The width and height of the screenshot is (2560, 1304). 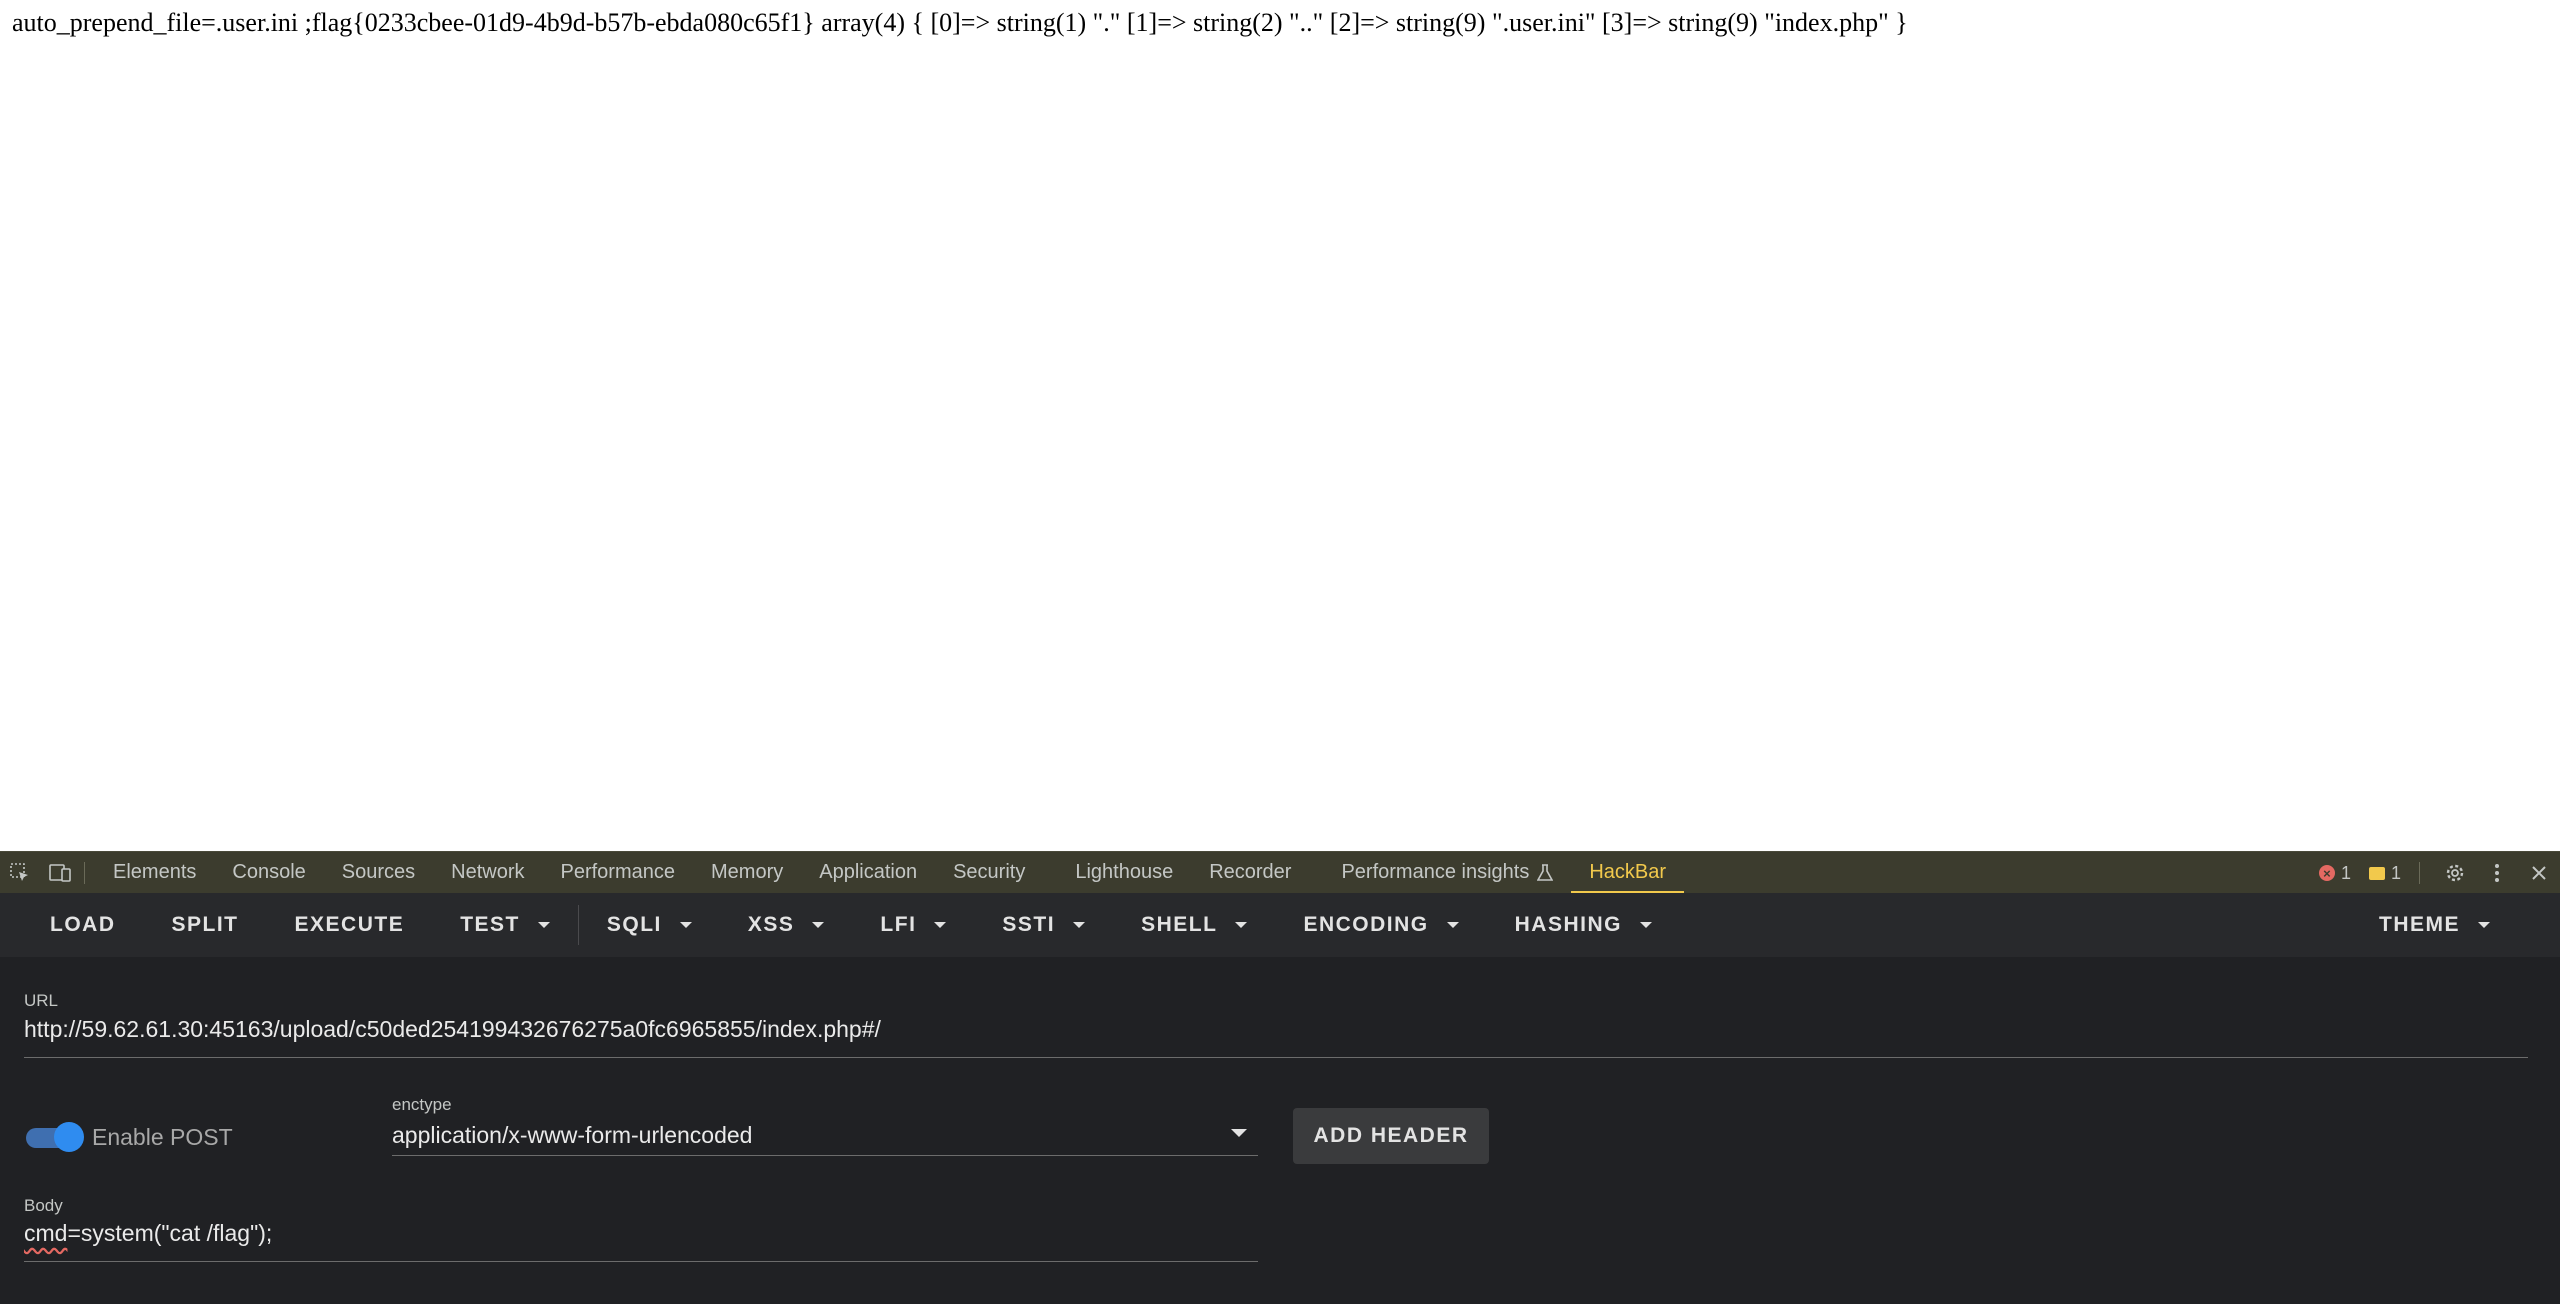 I want to click on hashing-menu-button: HASHING, so click(x=1583, y=925).